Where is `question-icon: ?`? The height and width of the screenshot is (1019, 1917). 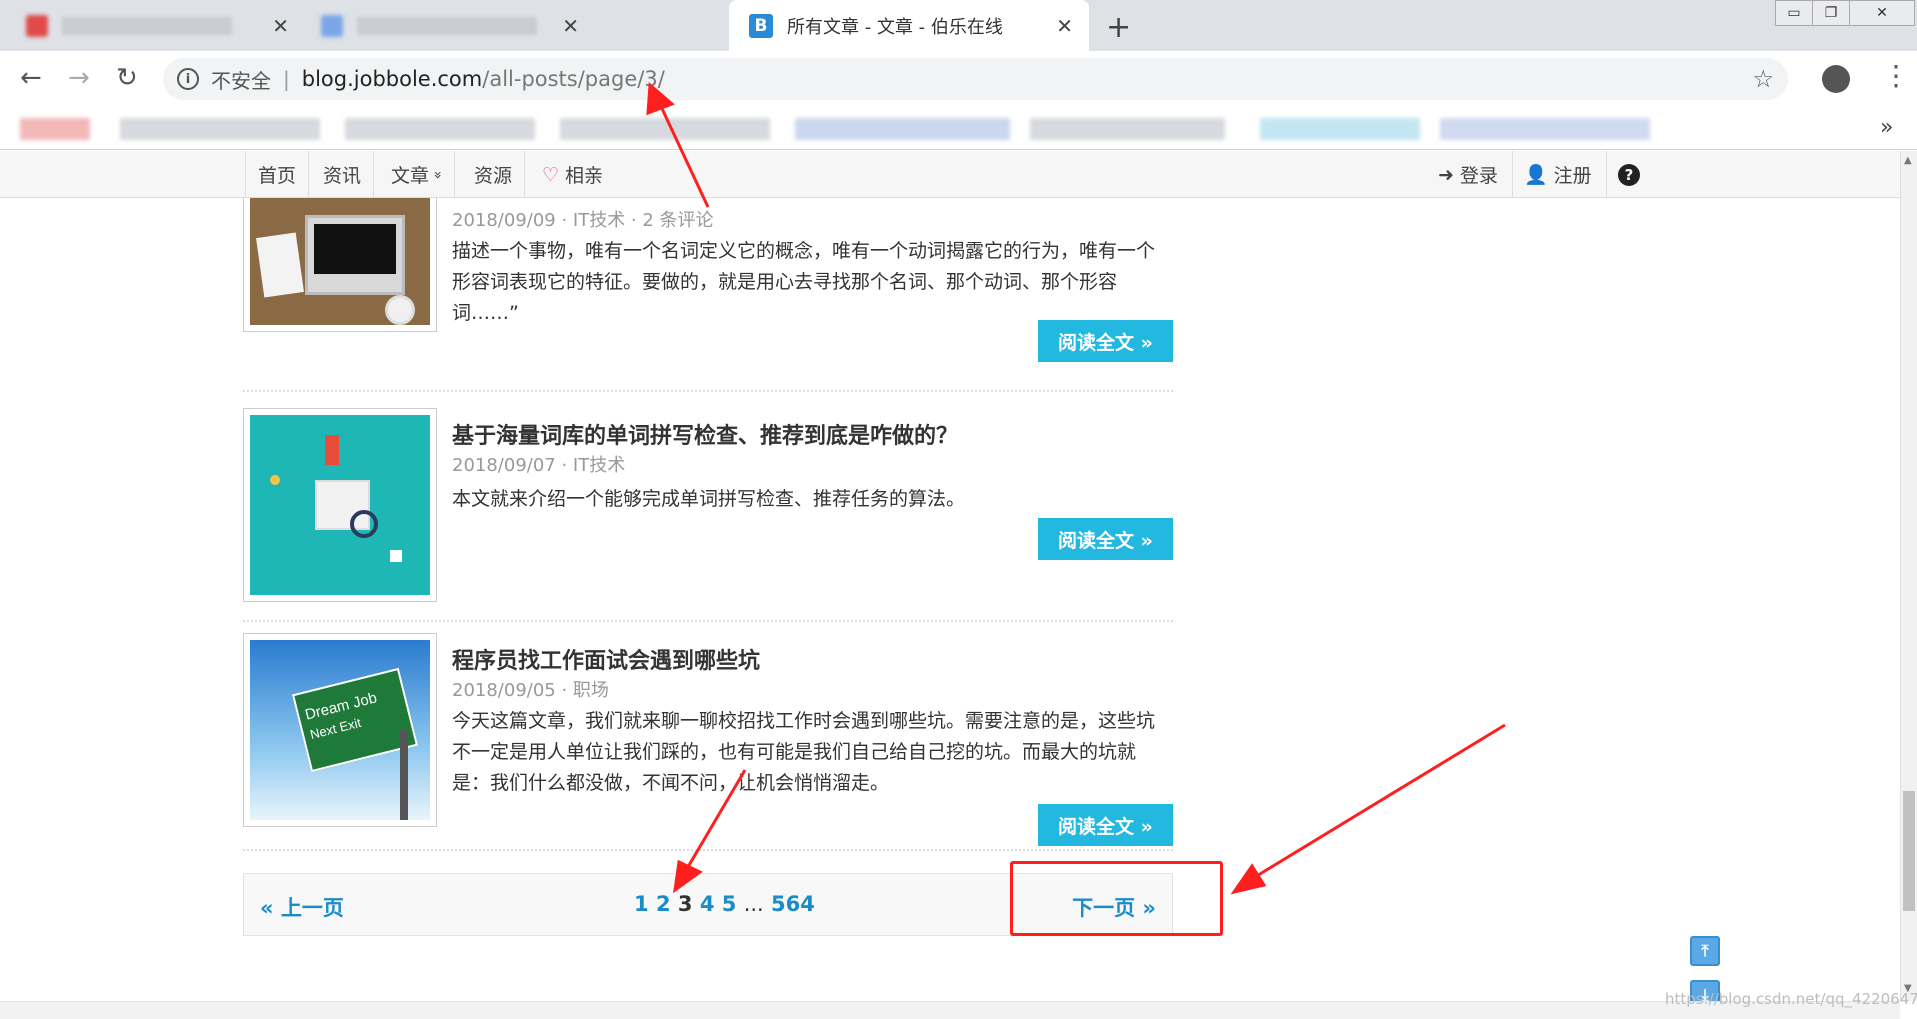
question-icon: ? is located at coordinates (1629, 174).